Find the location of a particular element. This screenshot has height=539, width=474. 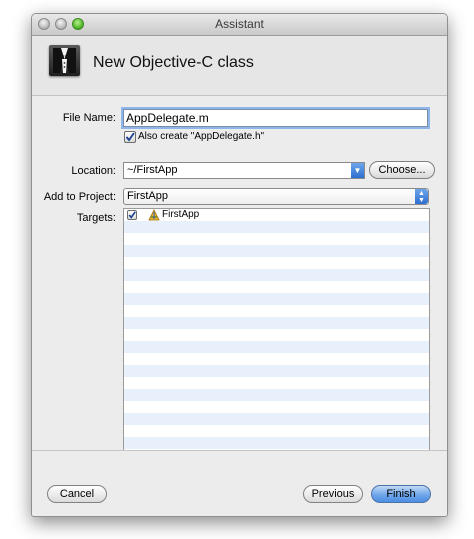

location-value: ~/FirstApp is located at coordinates (152, 170).